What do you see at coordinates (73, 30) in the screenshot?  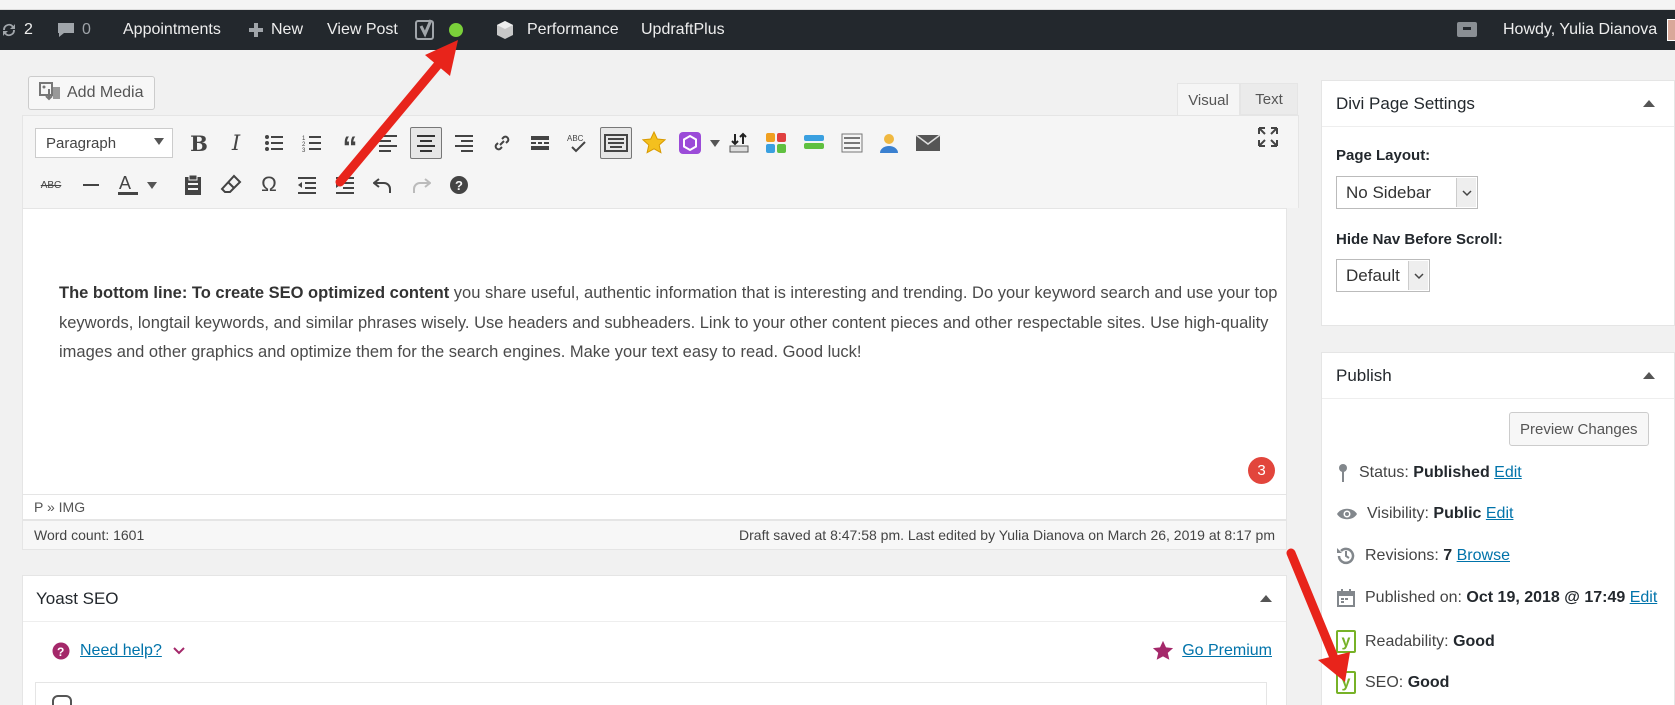 I see `comments-item: 0` at bounding box center [73, 30].